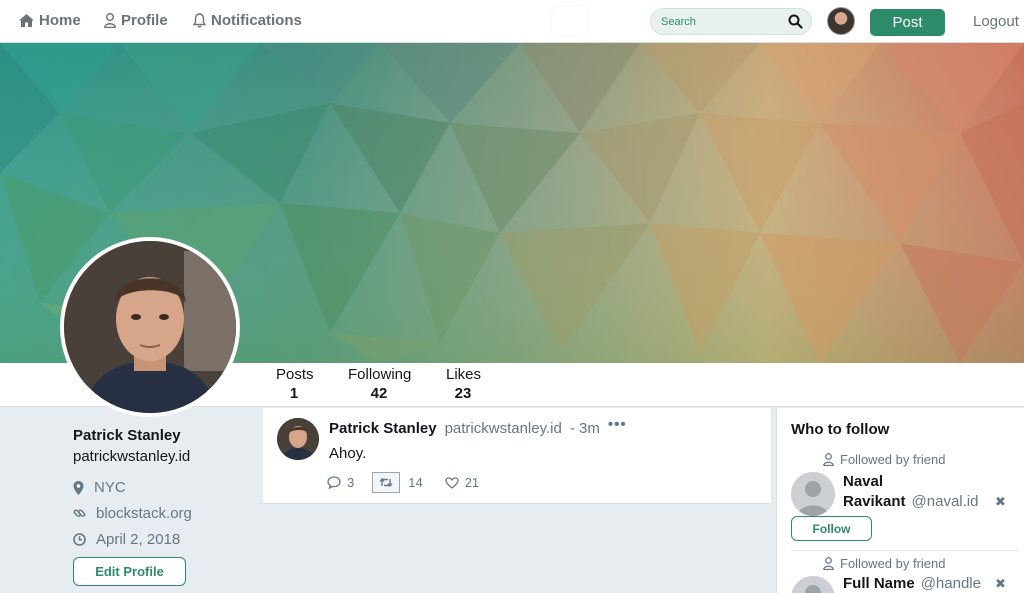 This screenshot has height=593, width=1024. Describe the element at coordinates (256, 20) in the screenshot. I see `nav-notifications-label: Notifications` at that location.